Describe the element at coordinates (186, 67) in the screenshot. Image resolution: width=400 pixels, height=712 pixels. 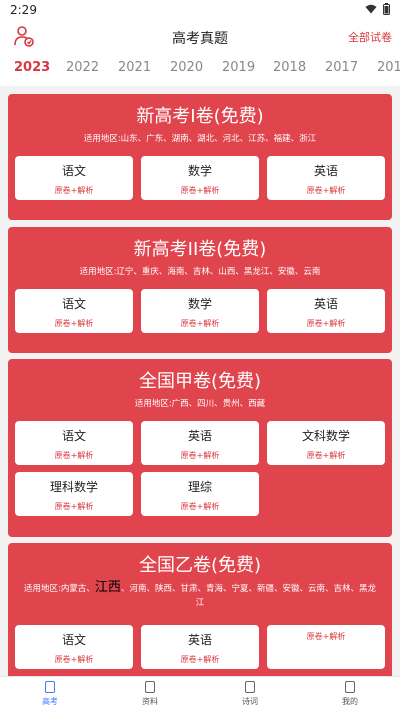
I see `tab-year-2020: 2020` at that location.